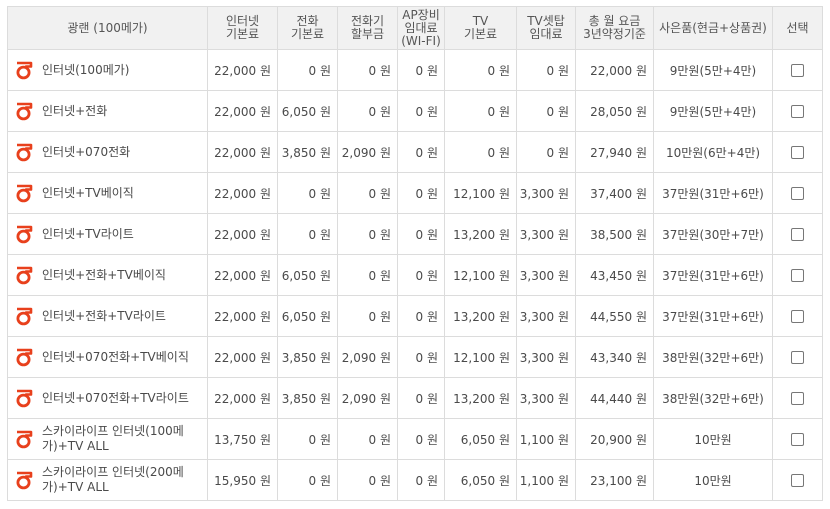 This screenshot has height=509, width=830. Describe the element at coordinates (546, 480) in the screenshot. I see `settop-fee-cell: 1,100 원` at that location.